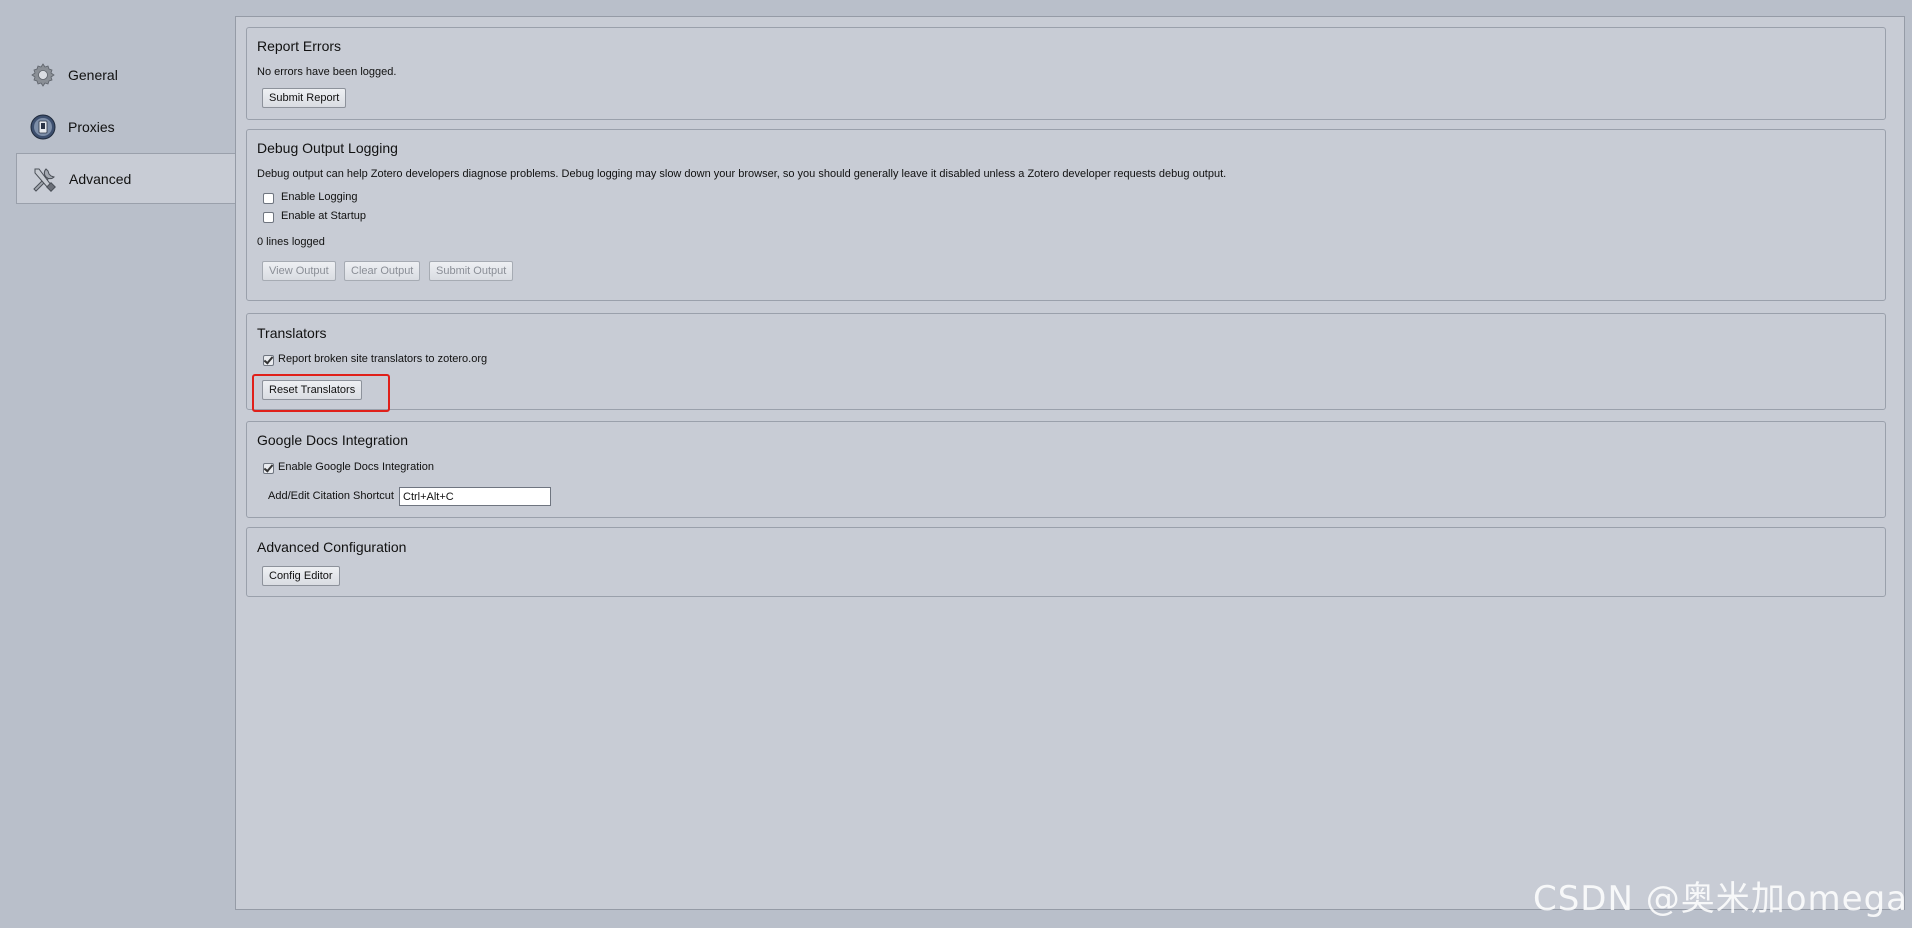 The height and width of the screenshot is (928, 1912). I want to click on clear-output-button: Clear Output, so click(382, 271).